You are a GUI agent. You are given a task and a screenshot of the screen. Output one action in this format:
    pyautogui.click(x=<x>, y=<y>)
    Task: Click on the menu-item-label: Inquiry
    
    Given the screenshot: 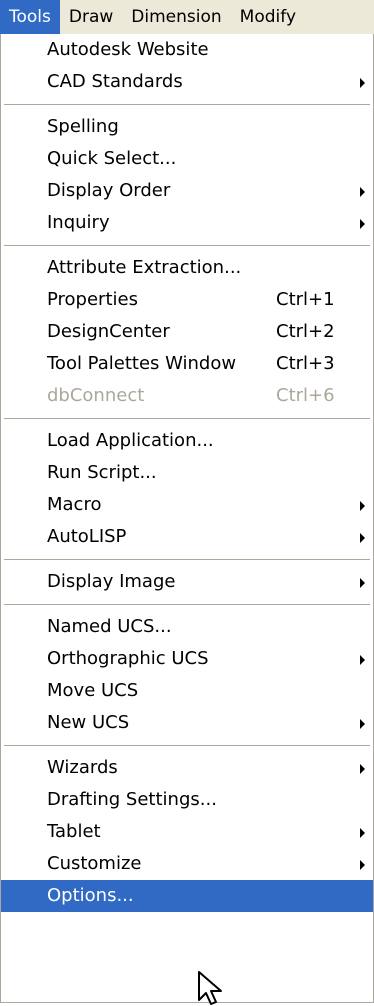 What is the action you would take?
    pyautogui.click(x=78, y=222)
    